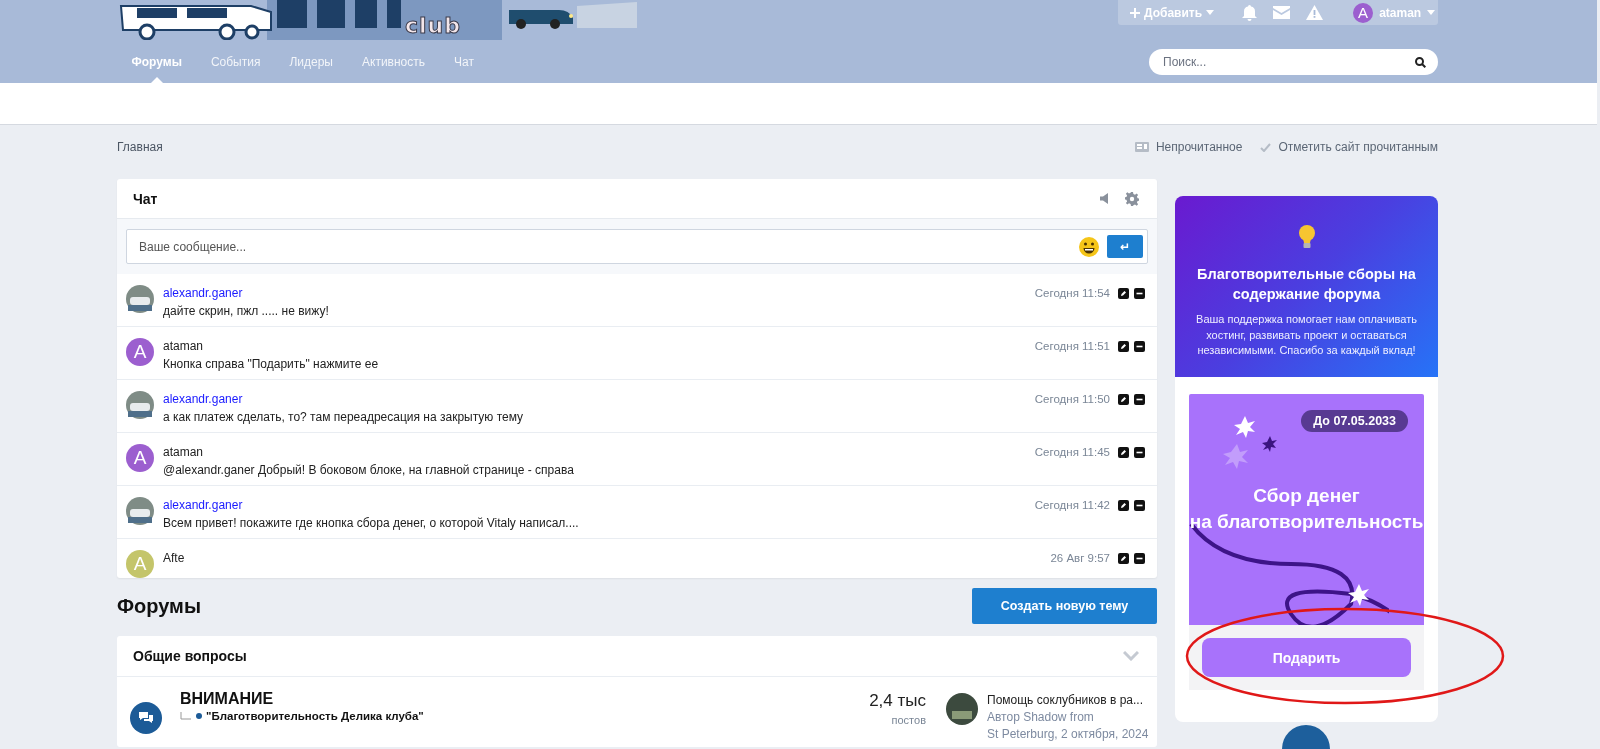 This screenshot has width=1600, height=749. I want to click on plus-icon, so click(1135, 12).